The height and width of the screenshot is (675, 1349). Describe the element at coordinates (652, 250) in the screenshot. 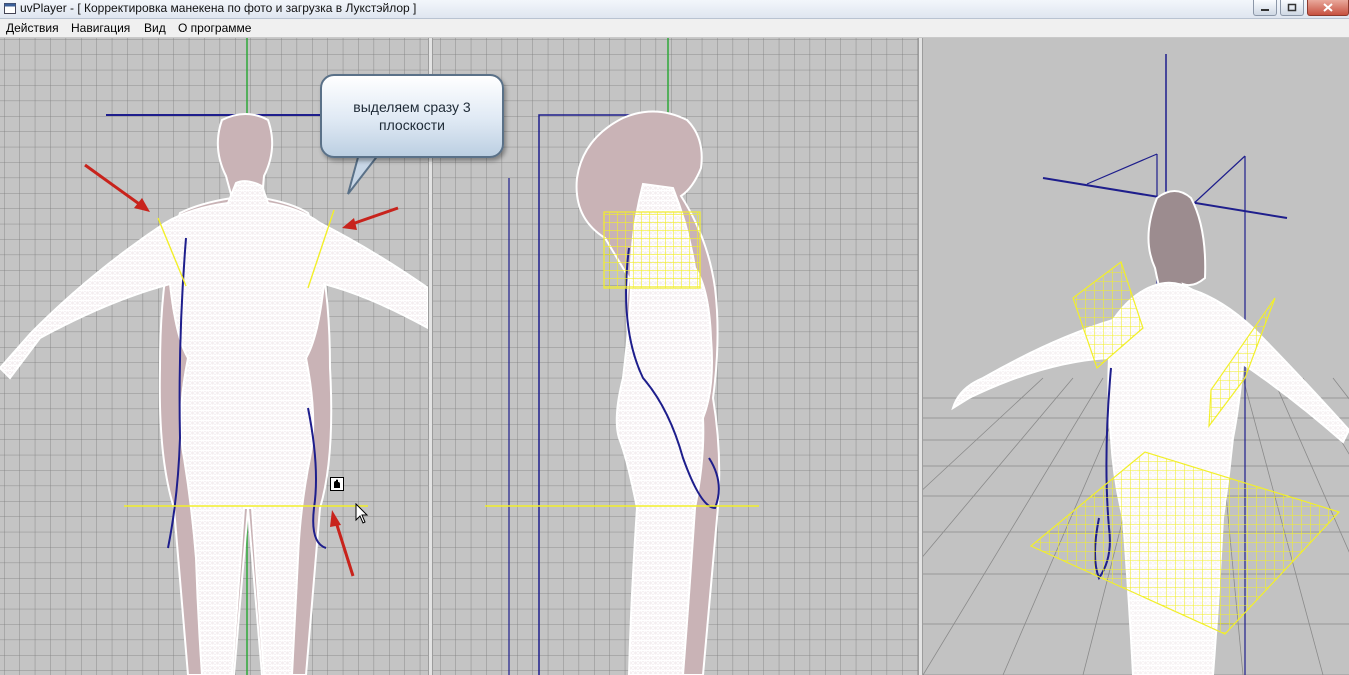

I see `shoulder-plane` at that location.